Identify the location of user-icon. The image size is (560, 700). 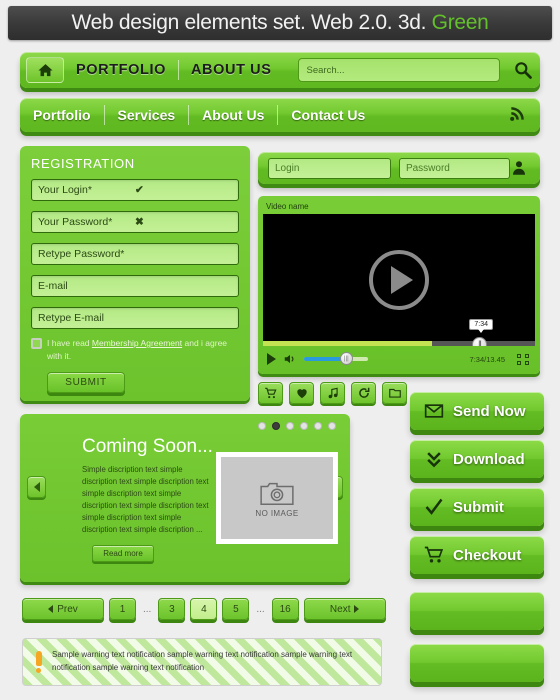
(519, 168).